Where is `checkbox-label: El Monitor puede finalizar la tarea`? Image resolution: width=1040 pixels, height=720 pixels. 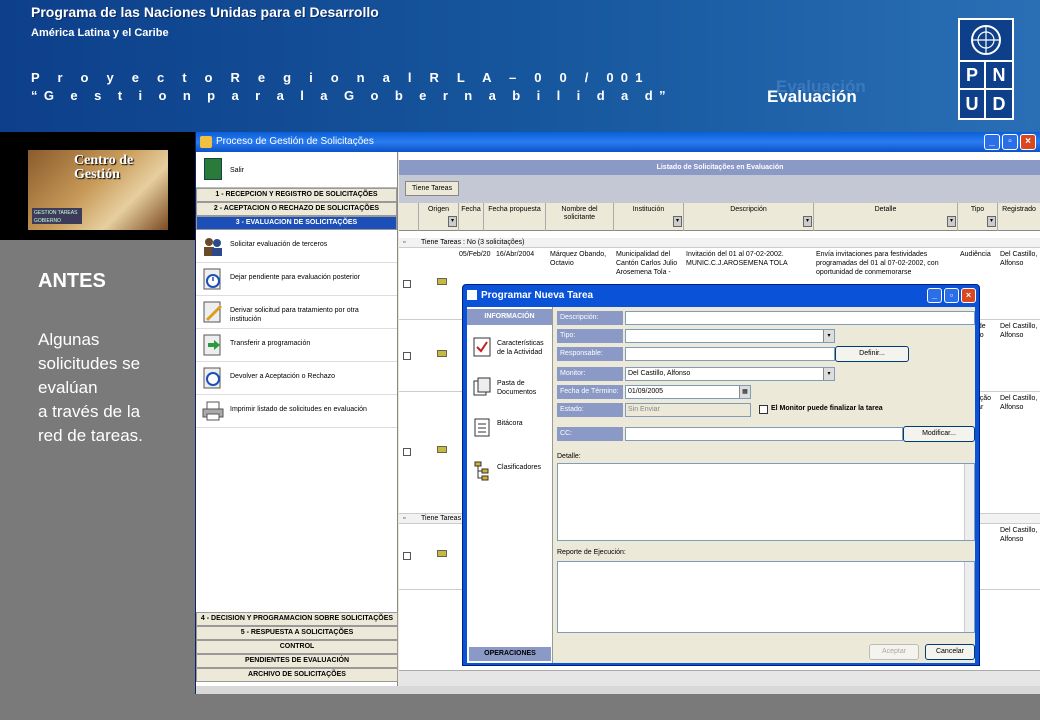
checkbox-label: El Monitor puede finalizar la tarea is located at coordinates (827, 408).